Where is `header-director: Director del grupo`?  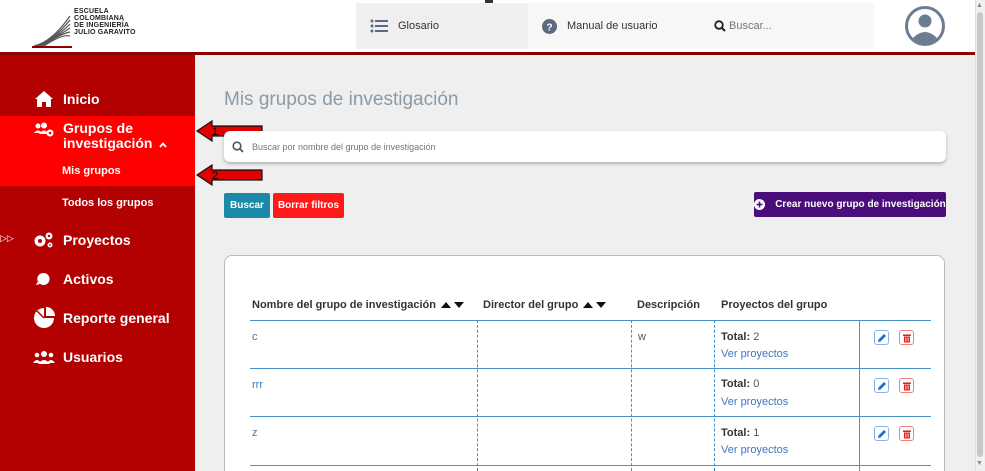 header-director: Director del grupo is located at coordinates (545, 305).